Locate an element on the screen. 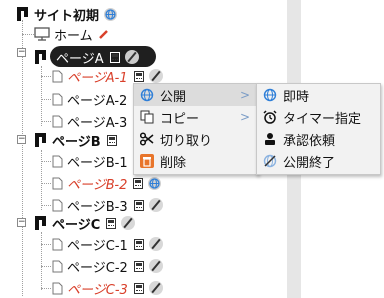 This screenshot has width=384, height=298. tree-node-root: サイト初期 is located at coordinates (67, 14).